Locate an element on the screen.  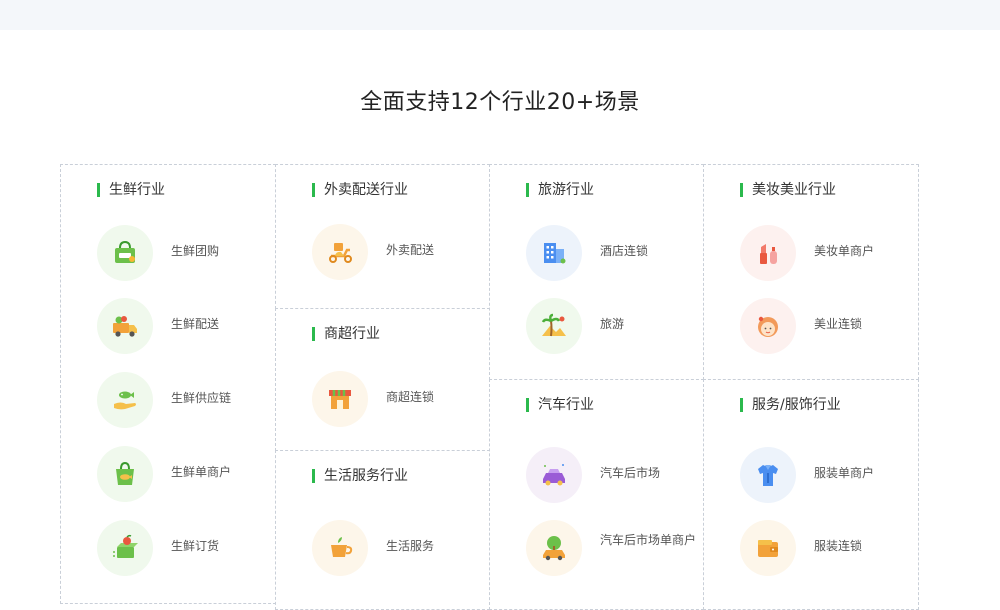
scenario-item: 生活服务 is located at coordinates (400, 548).